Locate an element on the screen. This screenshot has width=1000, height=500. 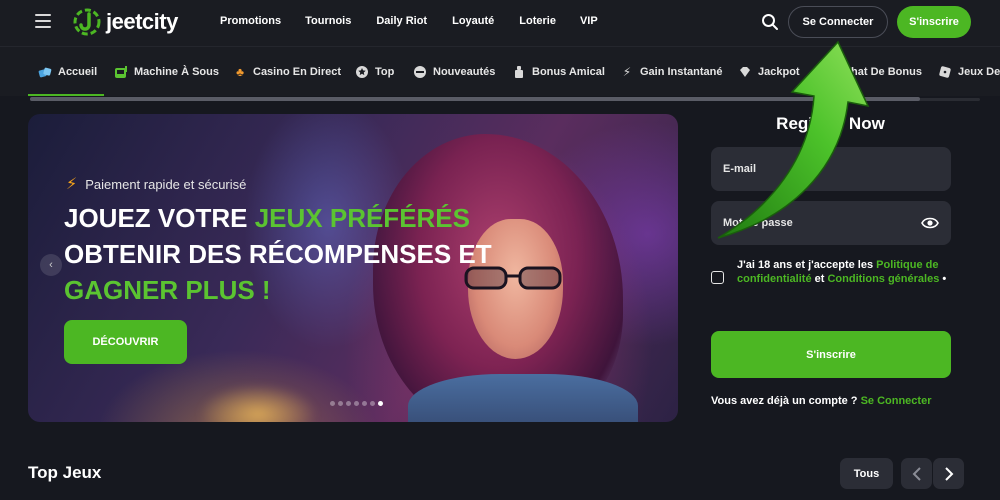
nav-promotions: Promotions is located at coordinates (250, 21).